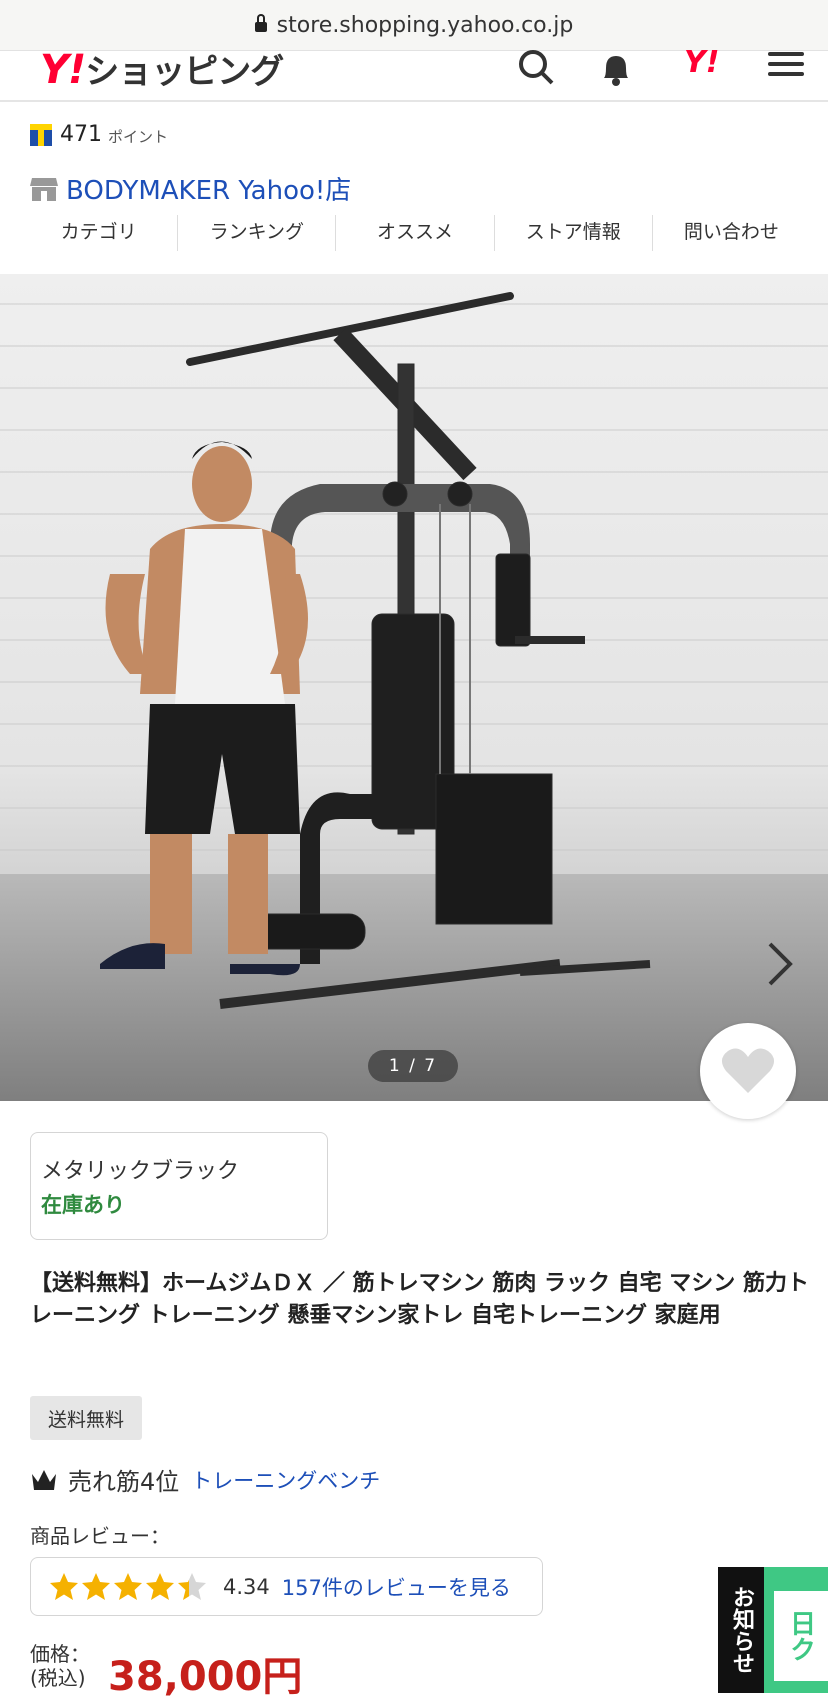 The width and height of the screenshot is (828, 1702). I want to click on free-shipping-badge: 送料無料, so click(86, 1418).